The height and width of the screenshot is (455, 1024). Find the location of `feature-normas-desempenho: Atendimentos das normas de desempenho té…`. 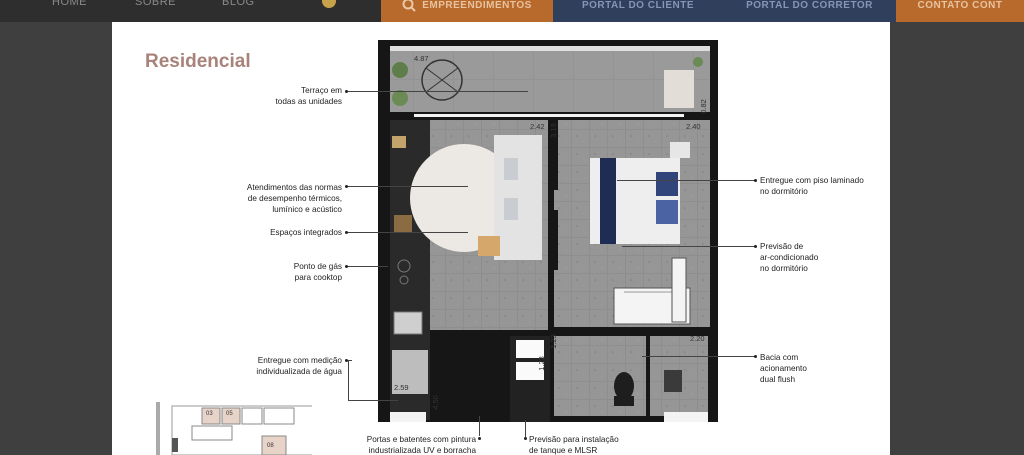

feature-normas-desempenho: Atendimentos das normas de desempenho té… is located at coordinates (294, 198).